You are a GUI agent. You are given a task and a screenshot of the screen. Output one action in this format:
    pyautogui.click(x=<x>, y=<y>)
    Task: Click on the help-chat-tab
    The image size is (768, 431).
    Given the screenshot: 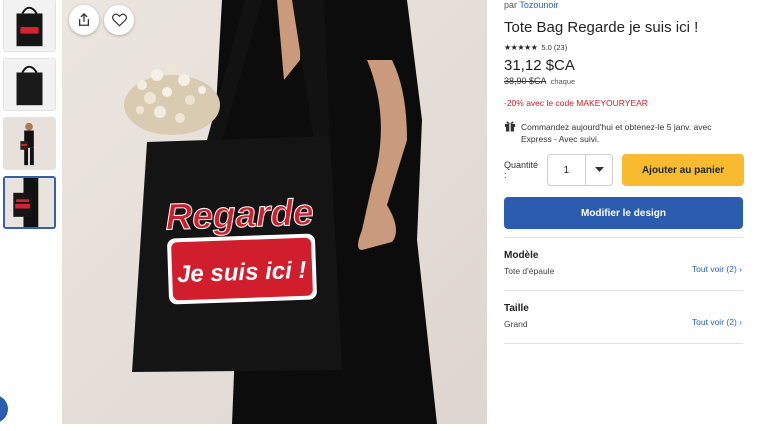 What is the action you would take?
    pyautogui.click(x=4, y=409)
    